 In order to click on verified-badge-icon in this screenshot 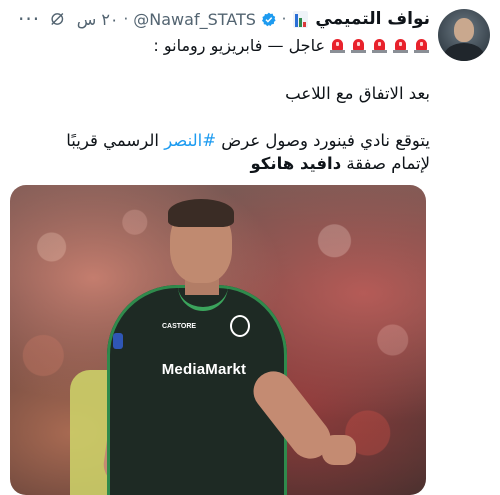, I will do `click(268, 19)`.